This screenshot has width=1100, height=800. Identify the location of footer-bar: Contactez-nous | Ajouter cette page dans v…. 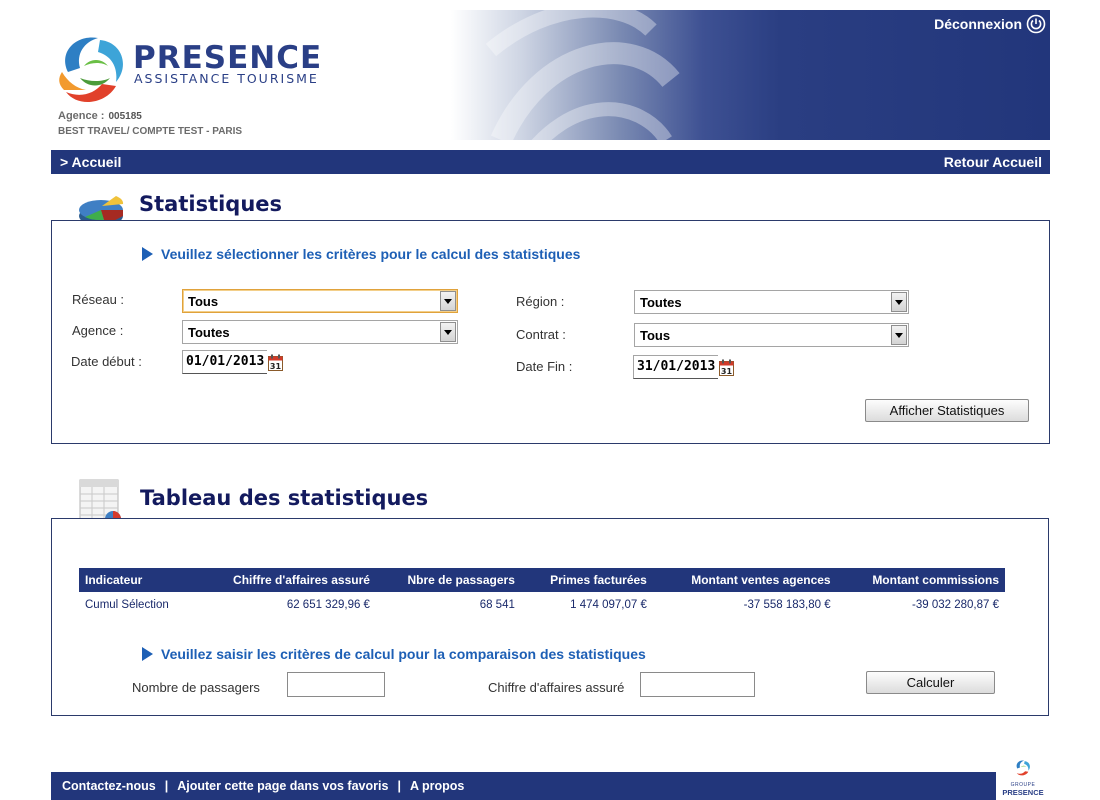
(523, 786).